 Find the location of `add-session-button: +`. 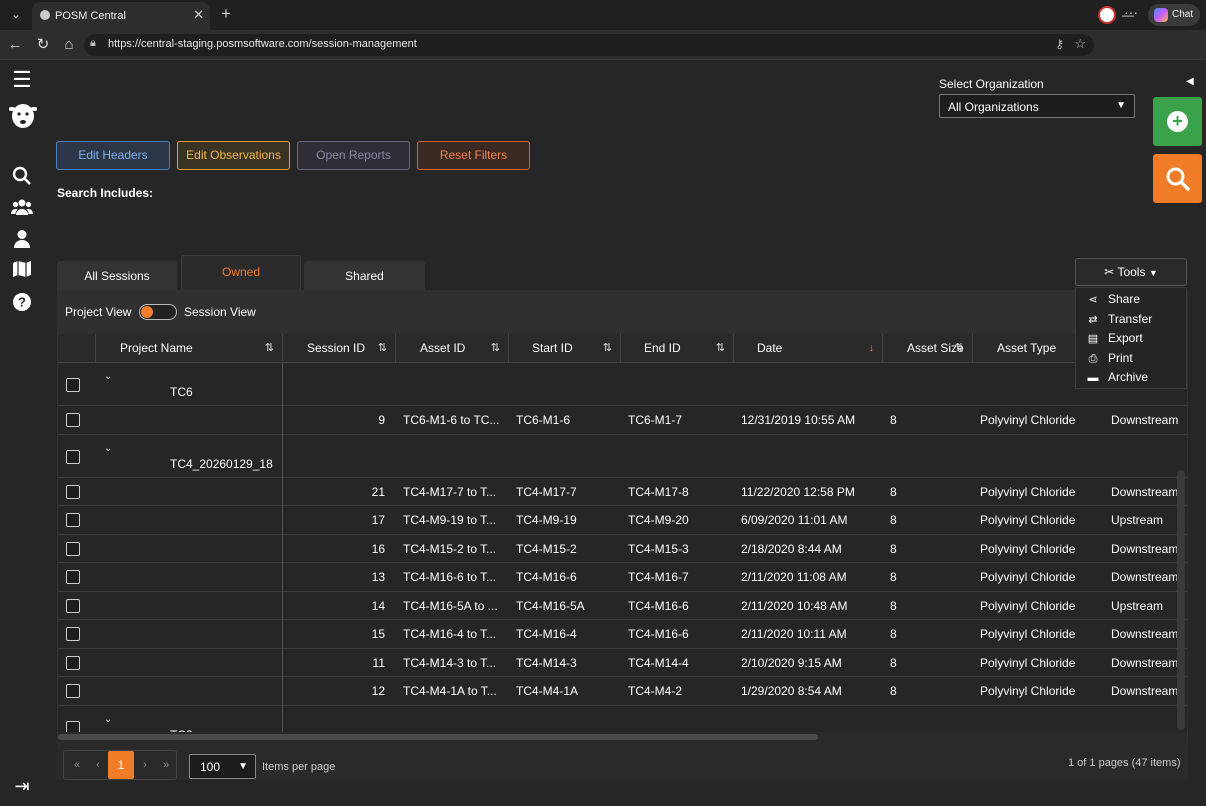

add-session-button: + is located at coordinates (1177, 121).